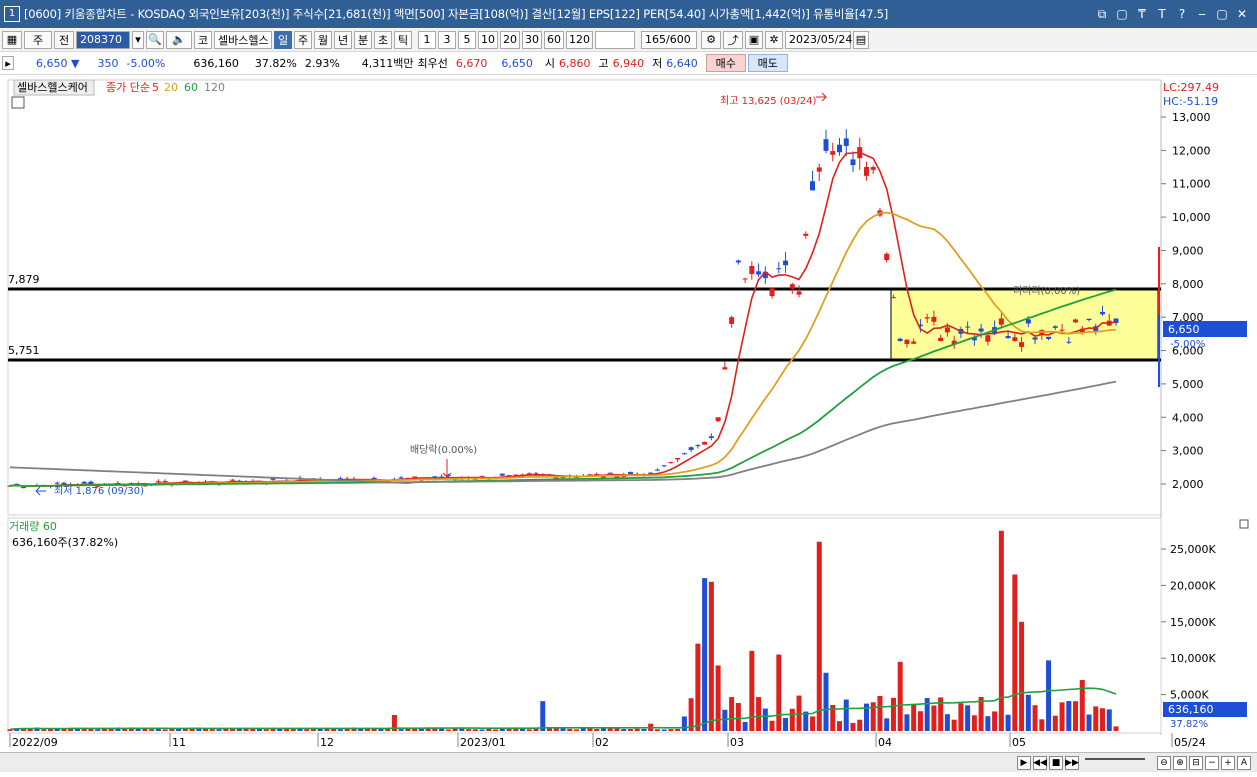 The image size is (1257, 777). Describe the element at coordinates (1193, 585) in the screenshot. I see `volume-tick: 20,000K` at that location.